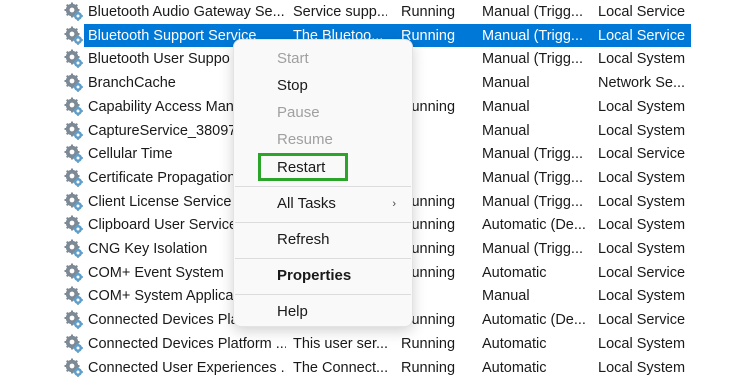  I want to click on menu-item-all-tasks: All Tasks ›, so click(323, 204).